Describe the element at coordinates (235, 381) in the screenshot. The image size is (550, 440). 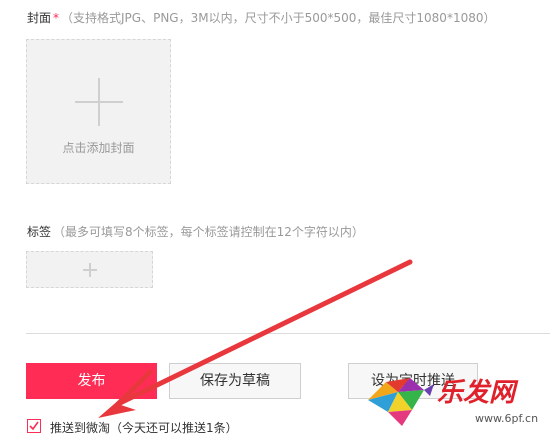
I see `save-draft-button: 保存为草稿` at that location.